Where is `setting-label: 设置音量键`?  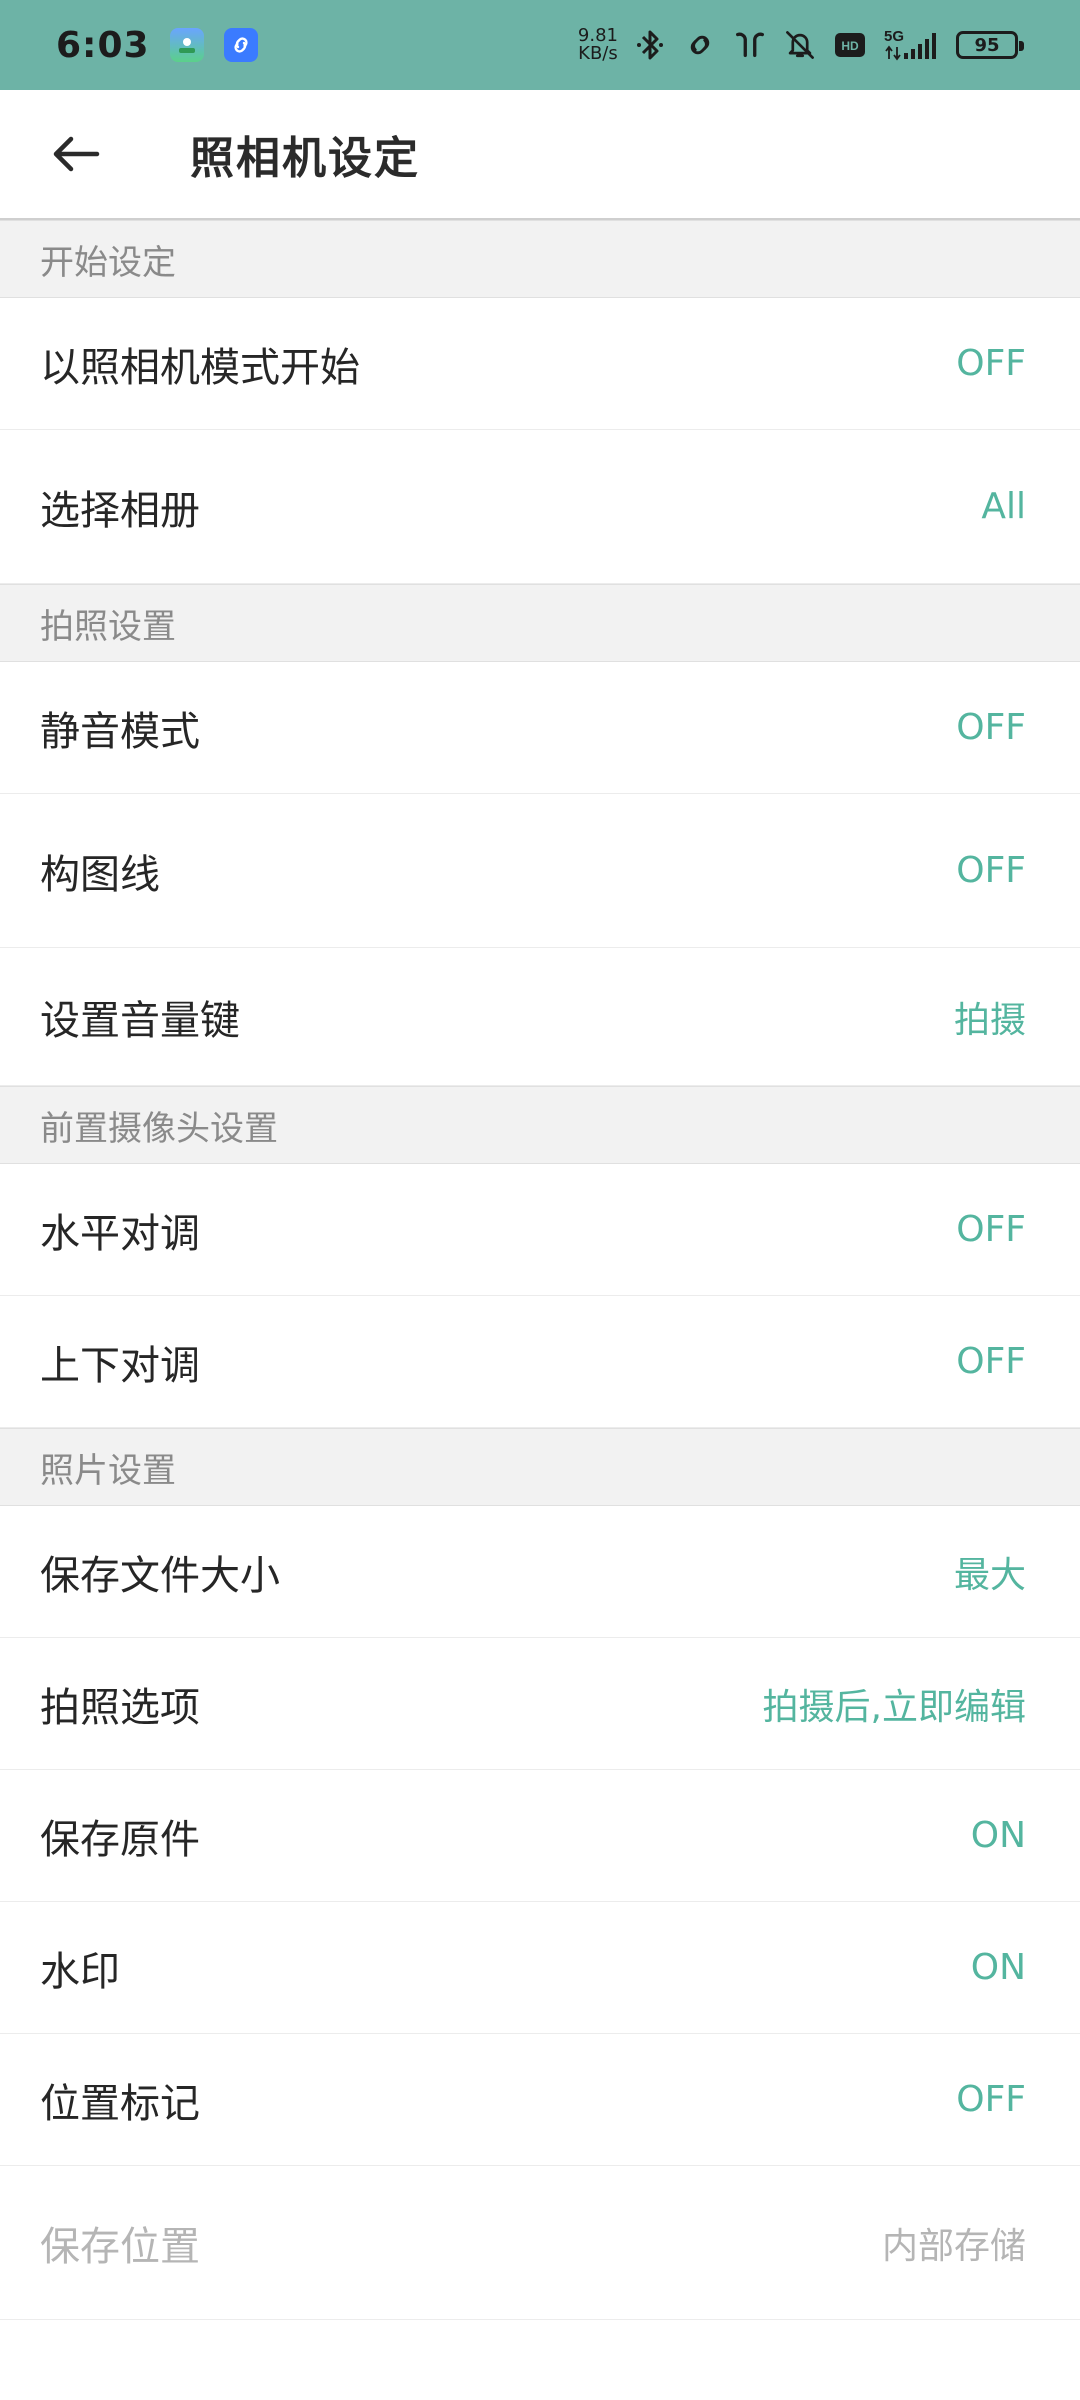 setting-label: 设置音量键 is located at coordinates (140, 1020).